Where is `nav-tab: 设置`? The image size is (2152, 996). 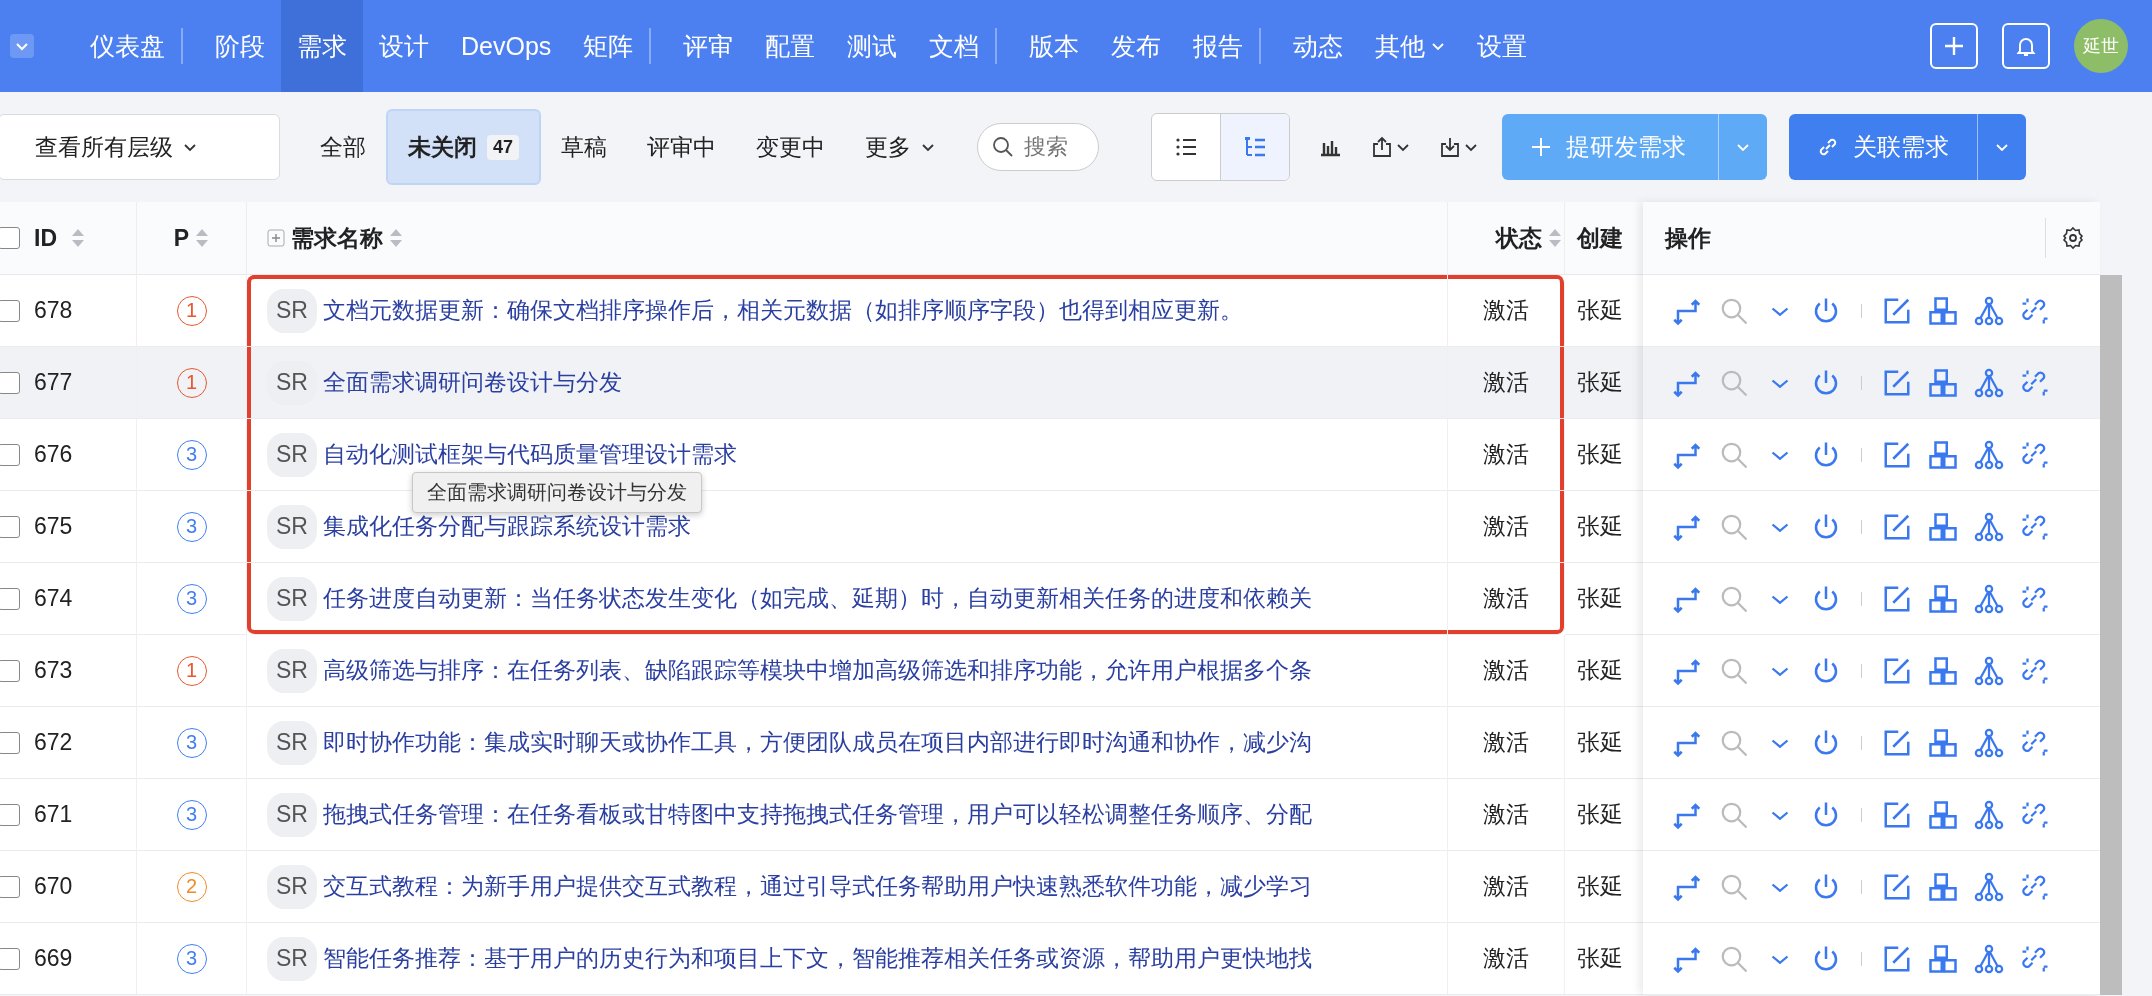
nav-tab: 设置 is located at coordinates (1502, 46).